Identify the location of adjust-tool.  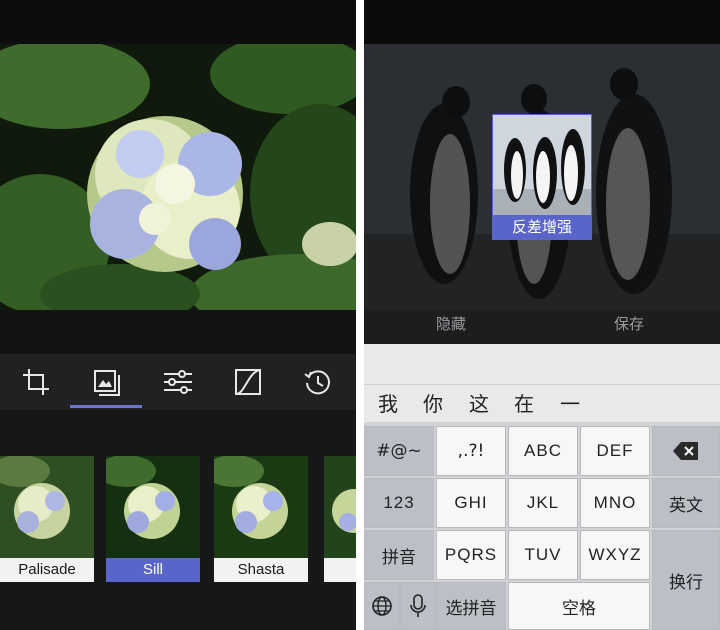
(178, 382).